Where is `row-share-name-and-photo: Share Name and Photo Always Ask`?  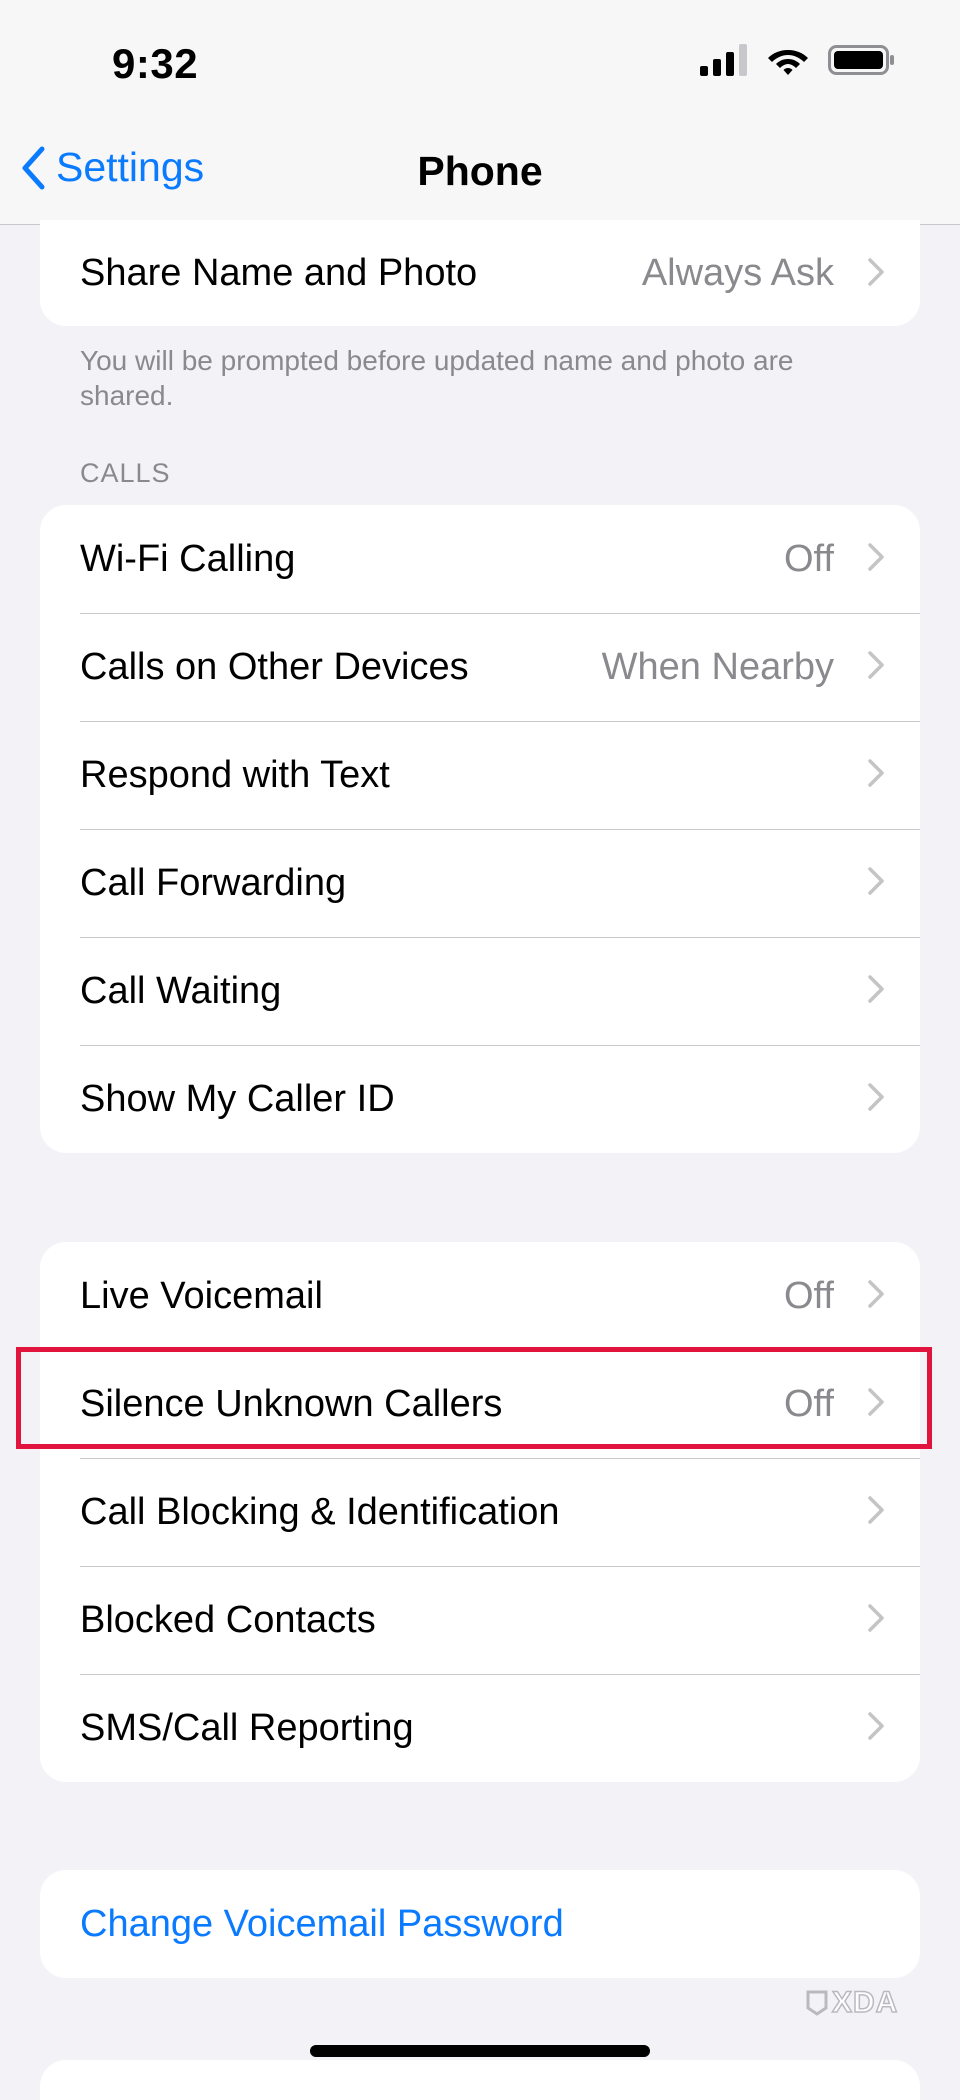 row-share-name-and-photo: Share Name and Photo Always Ask is located at coordinates (480, 273).